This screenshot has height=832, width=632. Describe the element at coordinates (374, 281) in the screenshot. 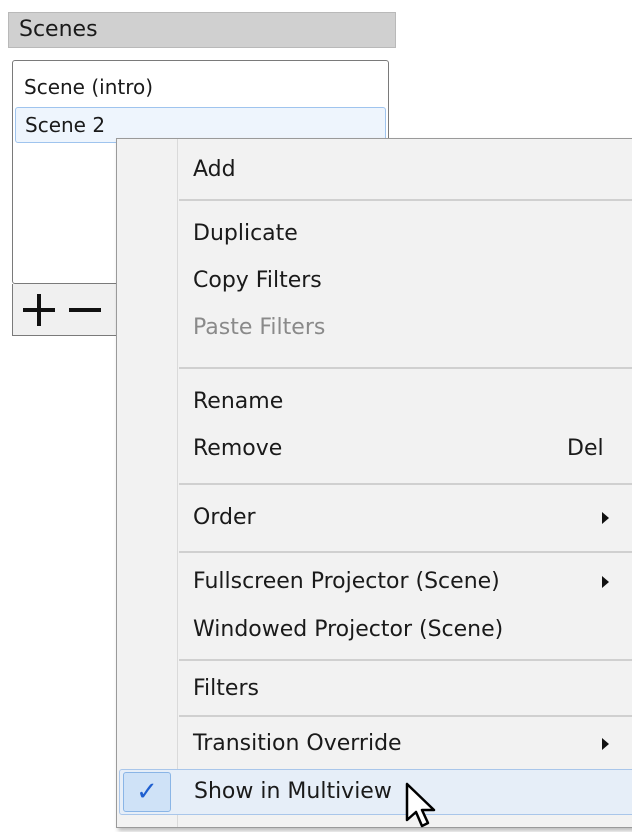

I see `menu-item-copy-filters: Copy Filters` at that location.